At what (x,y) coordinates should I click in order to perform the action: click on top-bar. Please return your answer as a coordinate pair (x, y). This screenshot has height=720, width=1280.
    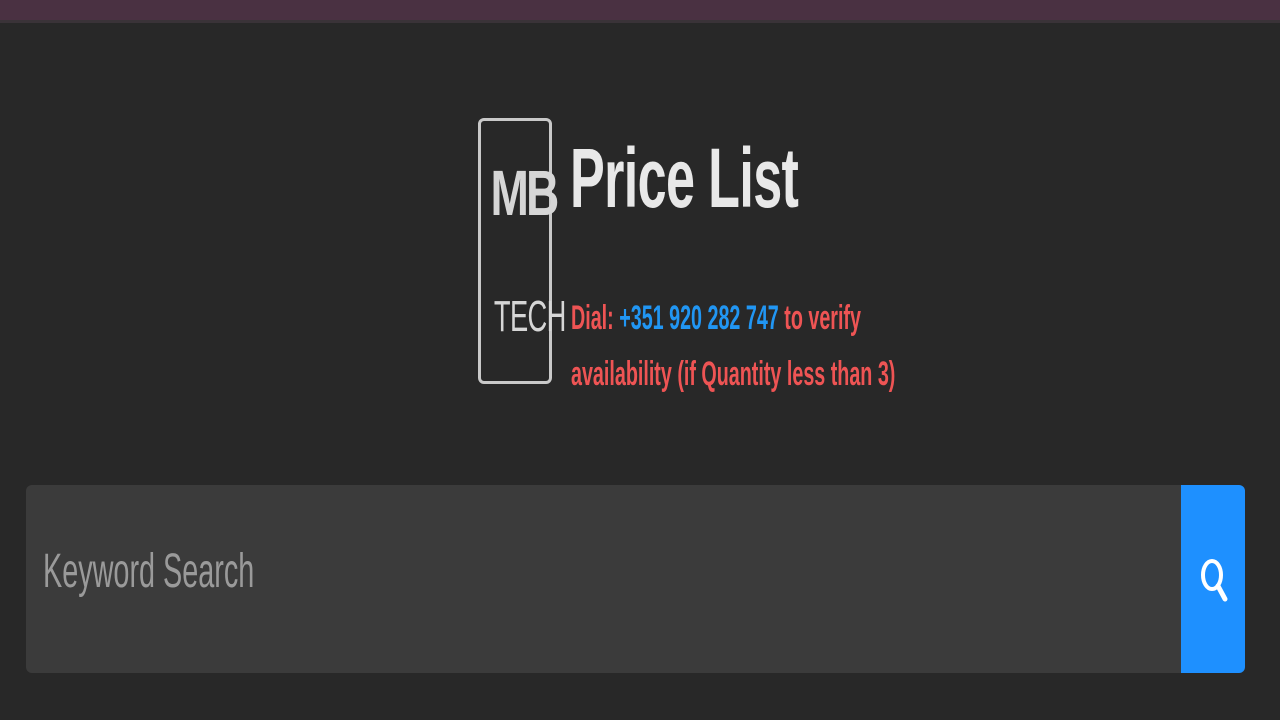
    Looking at the image, I should click on (640, 11).